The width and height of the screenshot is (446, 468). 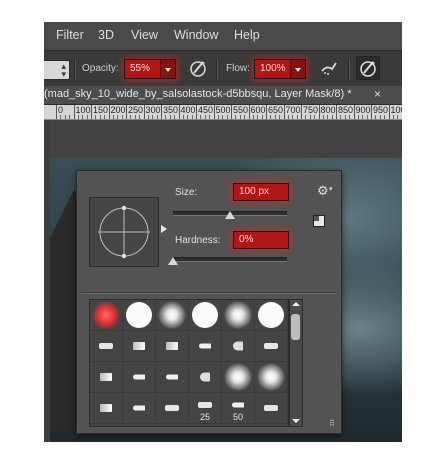 I want to click on new-preset-icon, so click(x=319, y=221).